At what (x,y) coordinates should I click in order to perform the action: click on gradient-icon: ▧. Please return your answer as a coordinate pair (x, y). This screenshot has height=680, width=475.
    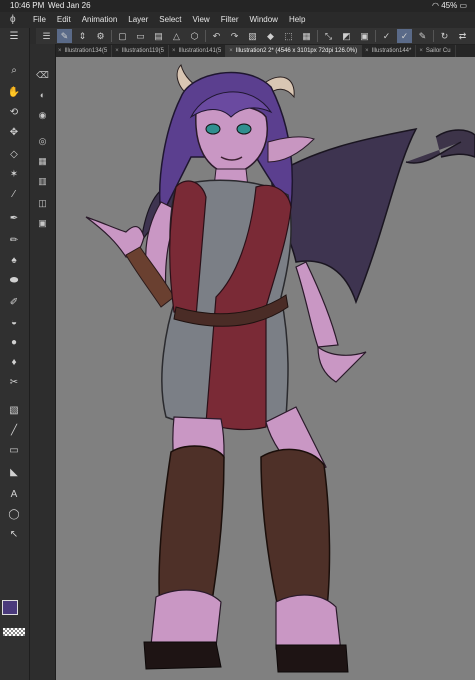
    Looking at the image, I should click on (14, 411).